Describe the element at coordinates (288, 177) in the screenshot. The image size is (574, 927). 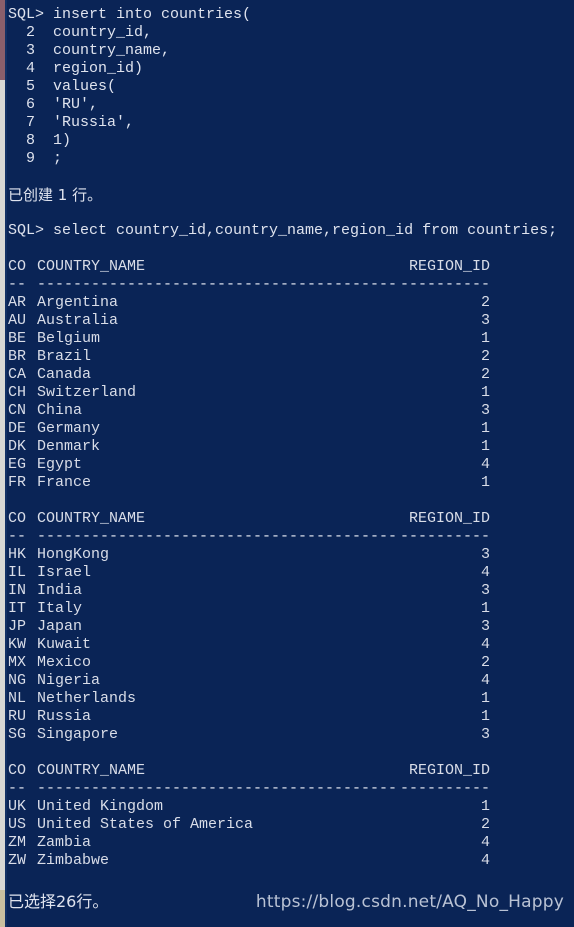
I see `spacer-after-insert` at that location.